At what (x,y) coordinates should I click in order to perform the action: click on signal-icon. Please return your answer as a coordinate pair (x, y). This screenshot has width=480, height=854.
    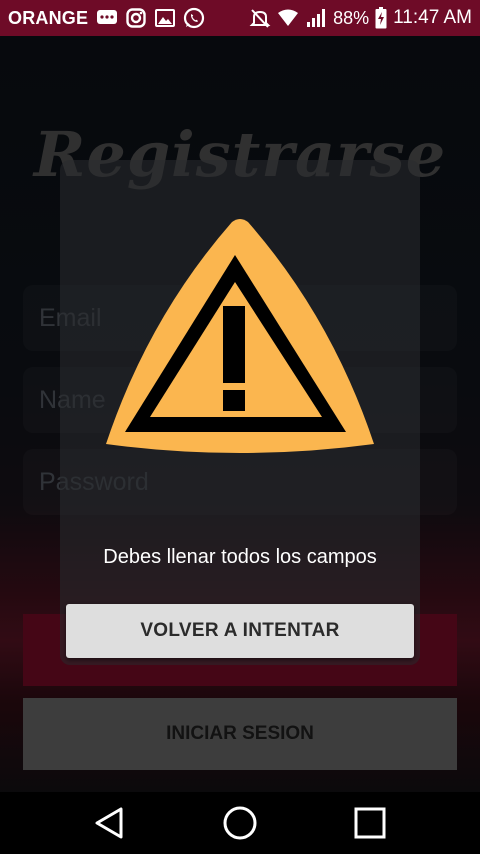
    Looking at the image, I should click on (316, 18).